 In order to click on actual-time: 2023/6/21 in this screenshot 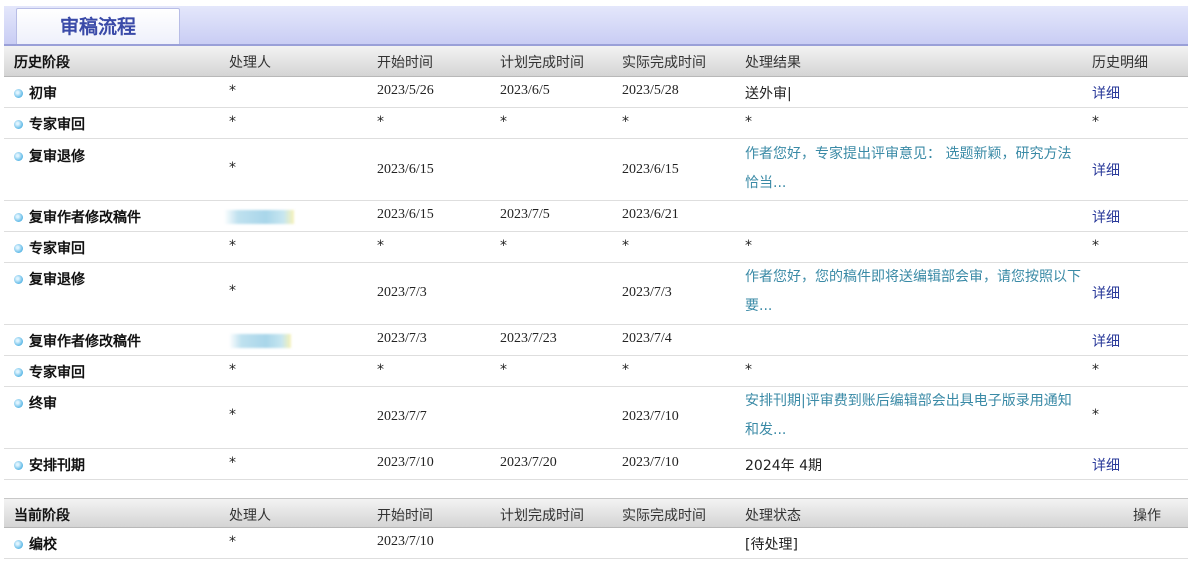, I will do `click(650, 214)`.